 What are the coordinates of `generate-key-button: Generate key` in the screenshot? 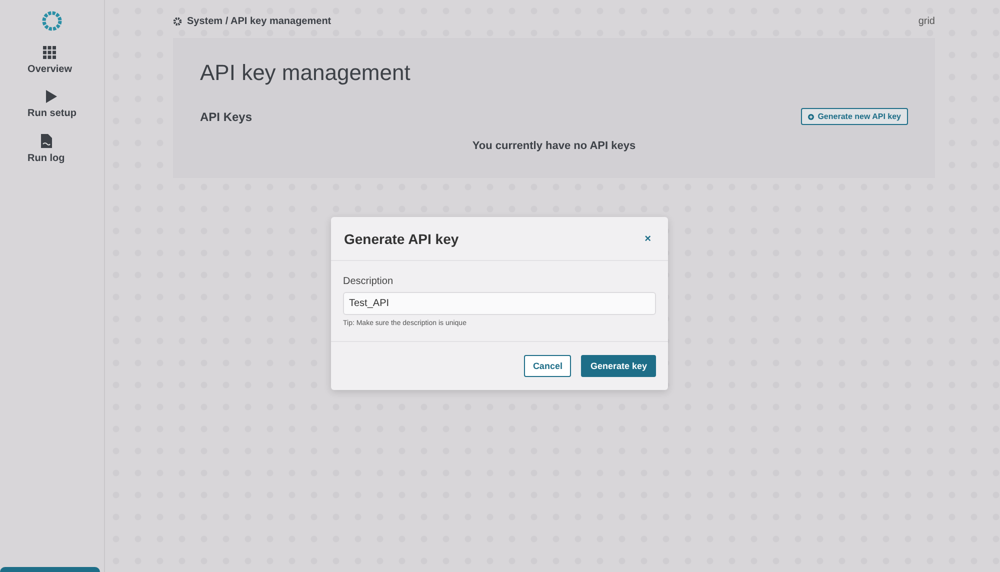 It's located at (618, 366).